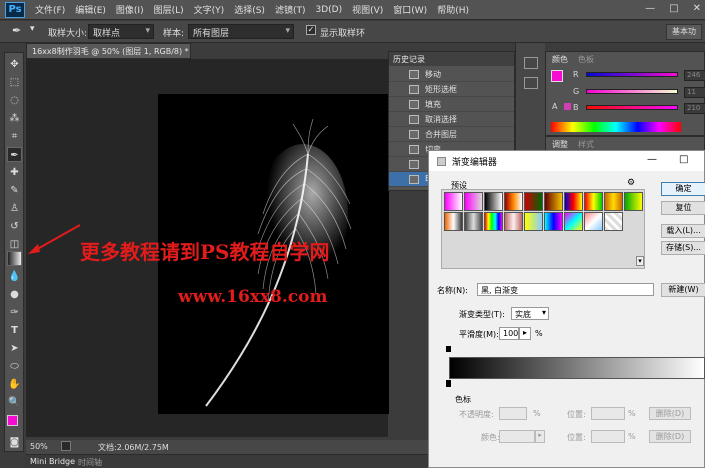  I want to click on history-item: 填充, so click(451, 104).